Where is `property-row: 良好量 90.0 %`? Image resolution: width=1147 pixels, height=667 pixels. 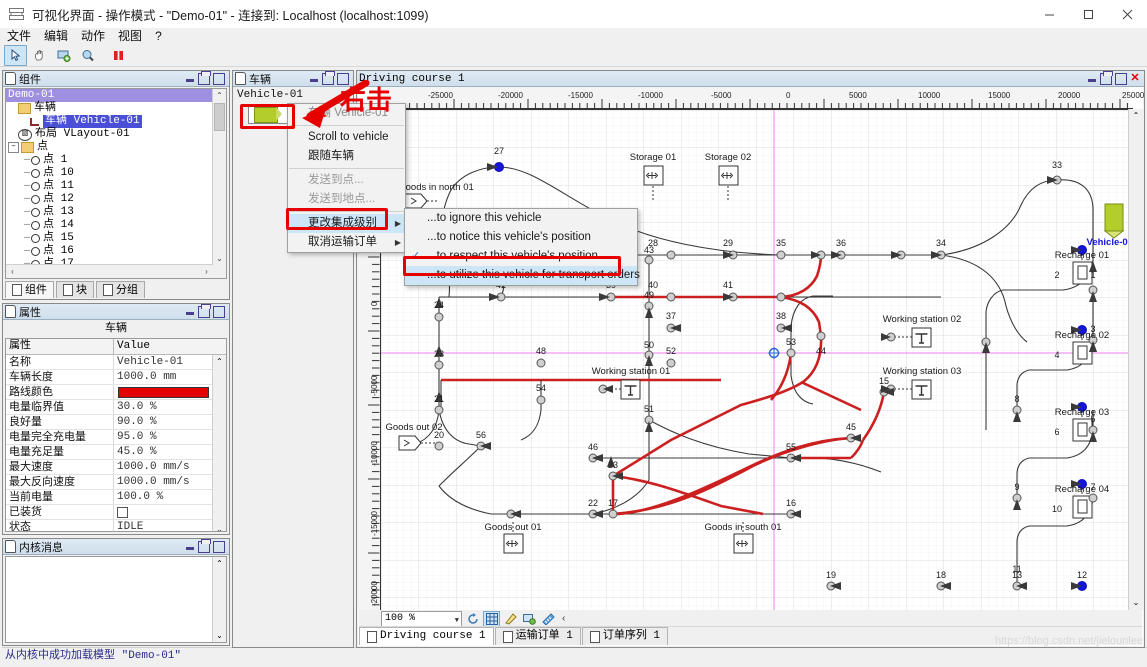
property-row: 良好量 90.0 % is located at coordinates (109, 422).